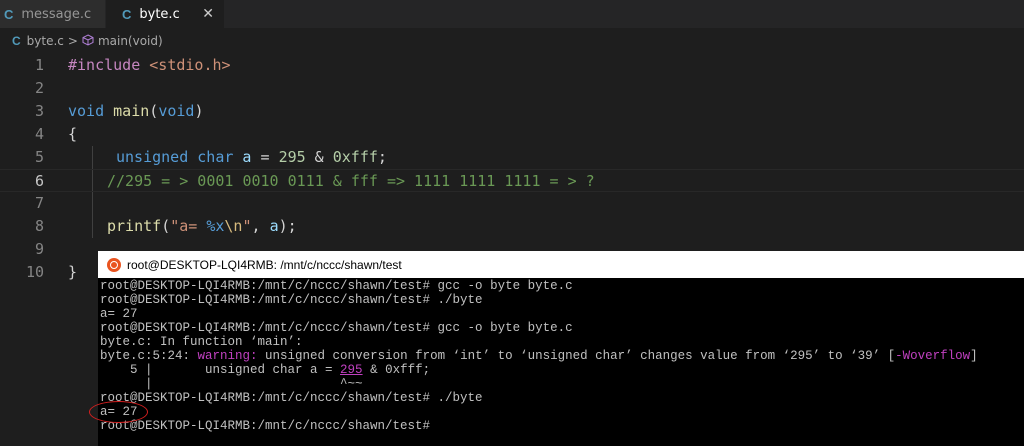 This screenshot has height=446, width=1024. What do you see at coordinates (39, 181) in the screenshot?
I see `line-number: 6` at bounding box center [39, 181].